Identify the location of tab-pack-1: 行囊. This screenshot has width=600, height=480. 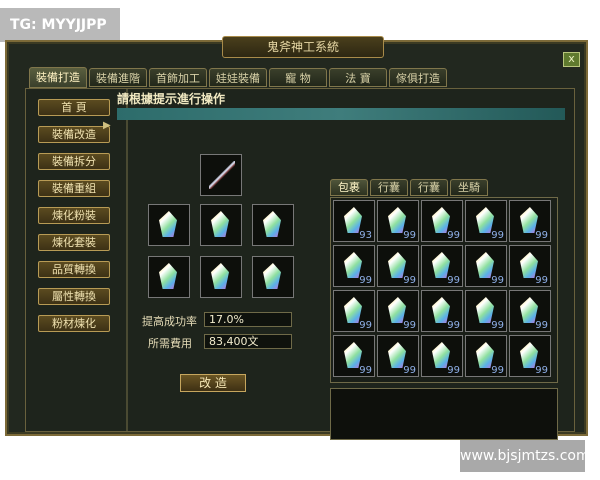
(389, 187).